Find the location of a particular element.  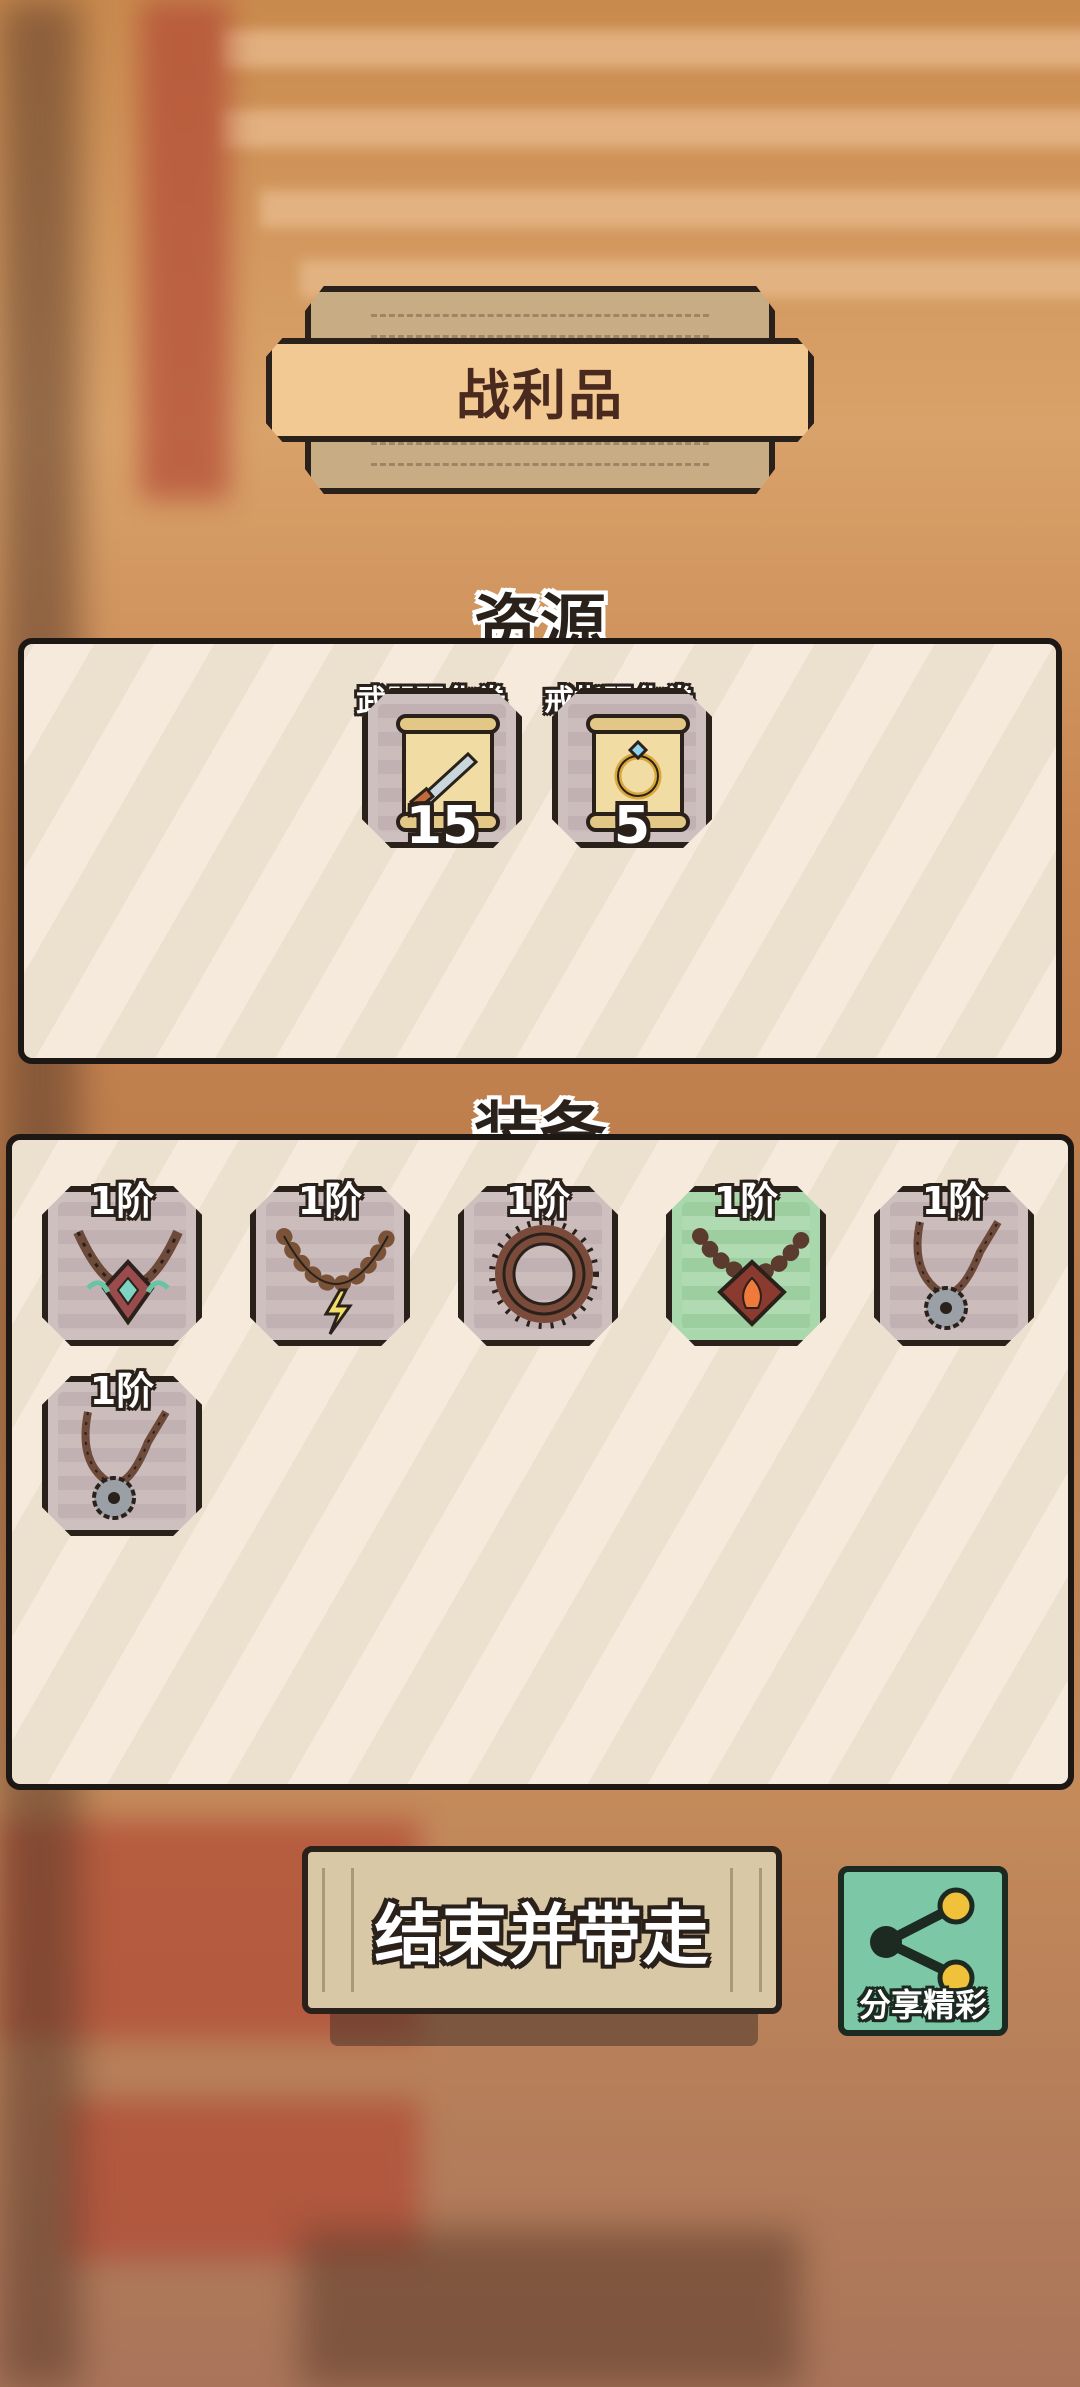

resource-count: 5 is located at coordinates (632, 826).